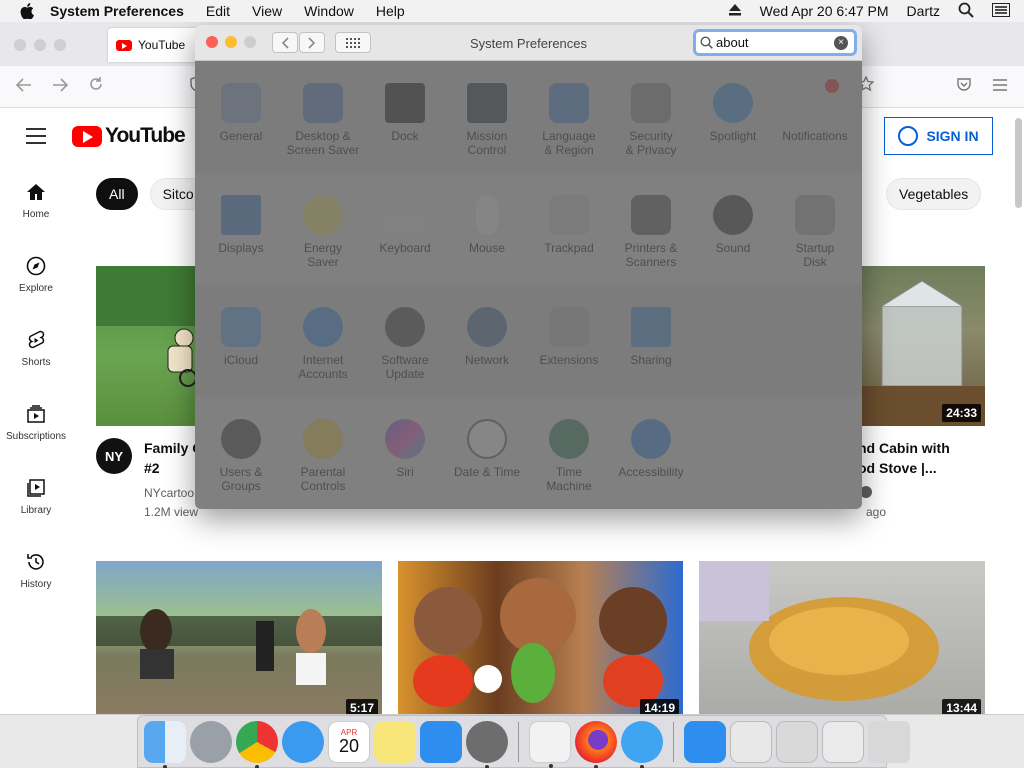  I want to click on pane-trackpad: Trackpad, so click(569, 225).